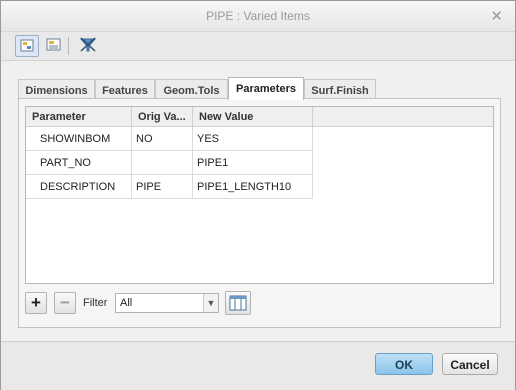  What do you see at coordinates (253, 163) in the screenshot?
I see `new-value-cell: PIPE1` at bounding box center [253, 163].